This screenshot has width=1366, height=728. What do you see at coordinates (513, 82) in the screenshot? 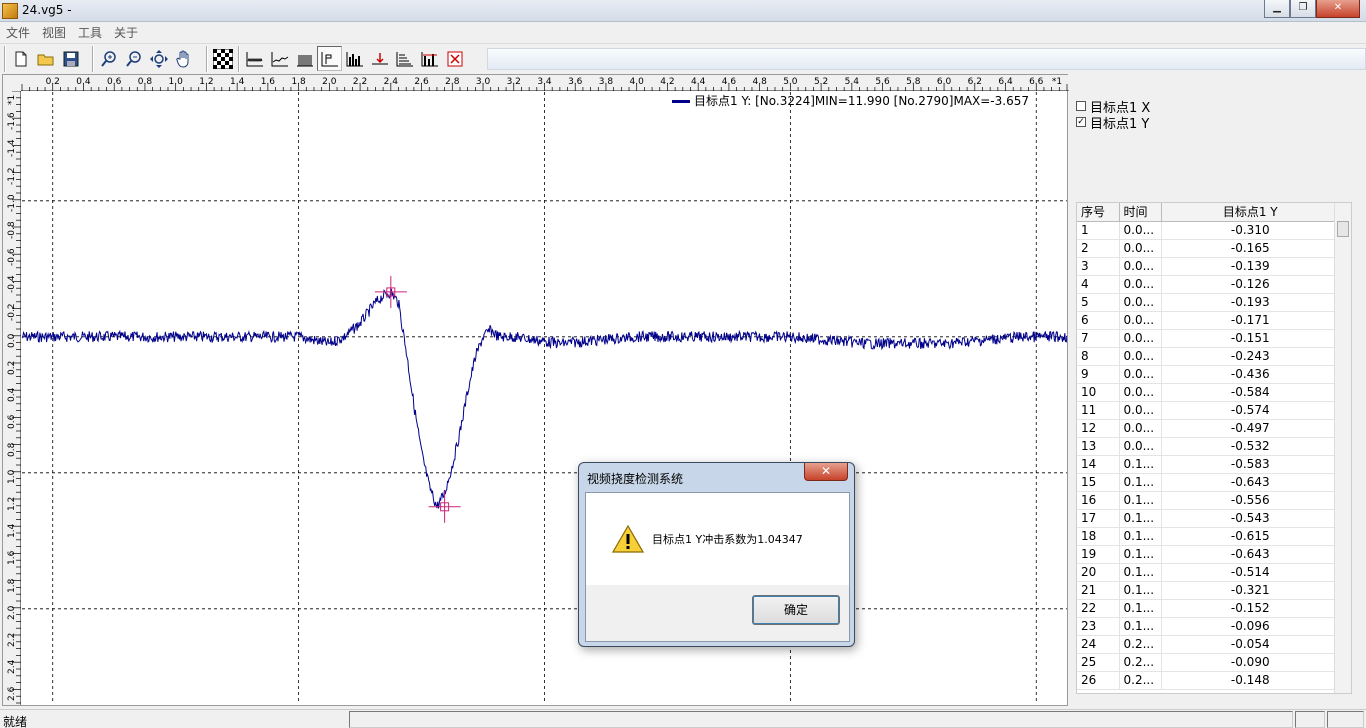
I see `x-tick-label: 3.2` at bounding box center [513, 82].